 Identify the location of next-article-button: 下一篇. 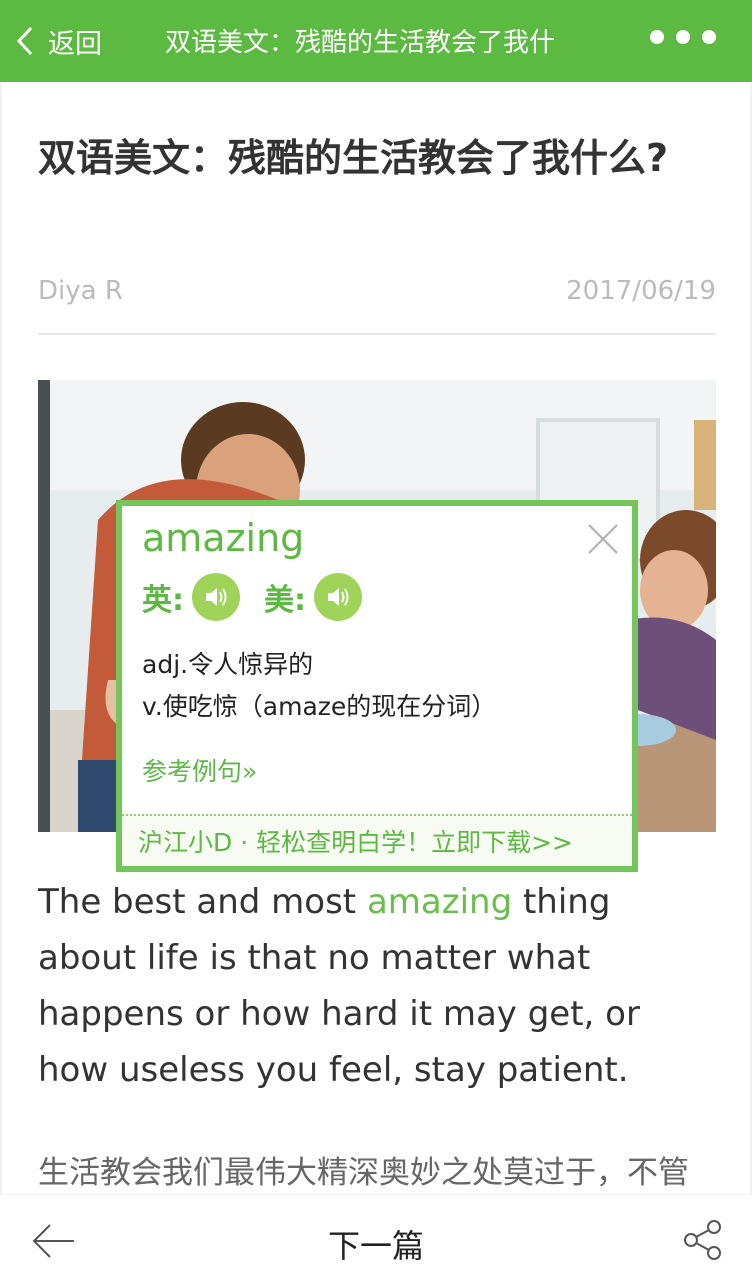
(376, 1244).